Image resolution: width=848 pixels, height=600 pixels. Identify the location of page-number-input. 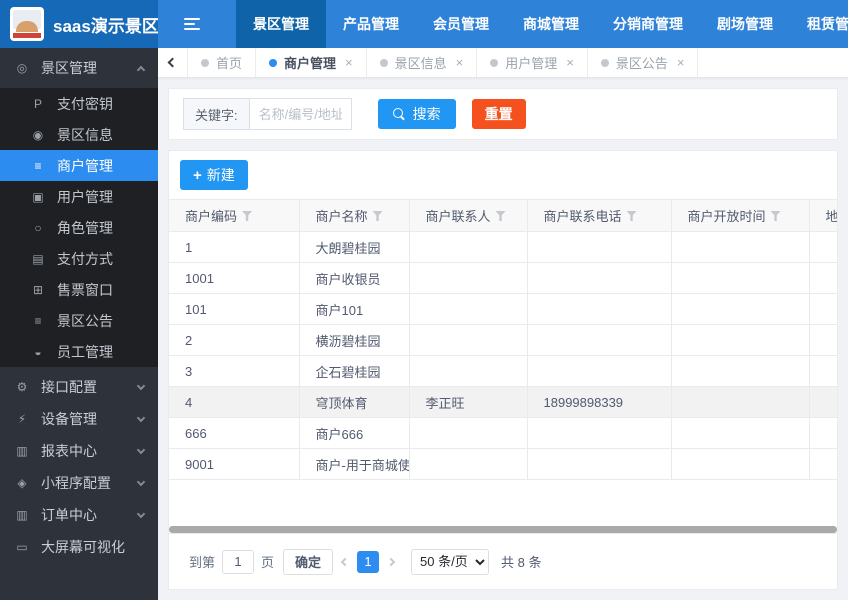
(238, 561).